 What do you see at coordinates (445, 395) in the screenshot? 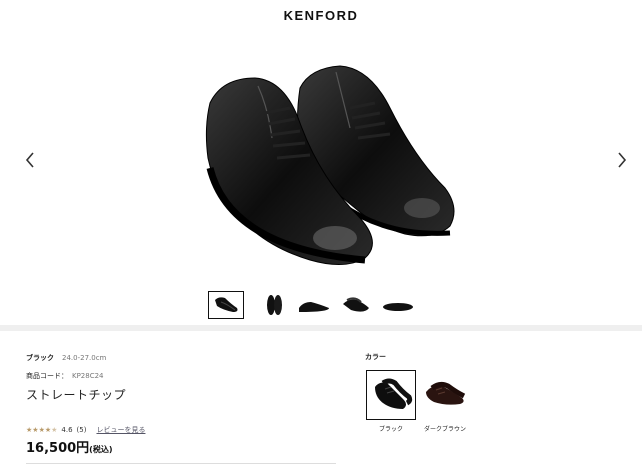
I see `color-swatch-dark-brown` at bounding box center [445, 395].